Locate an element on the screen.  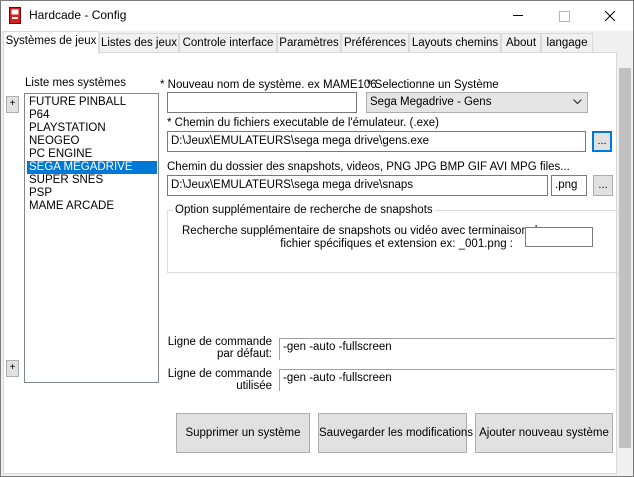
minimize-icon is located at coordinates (518, 16).